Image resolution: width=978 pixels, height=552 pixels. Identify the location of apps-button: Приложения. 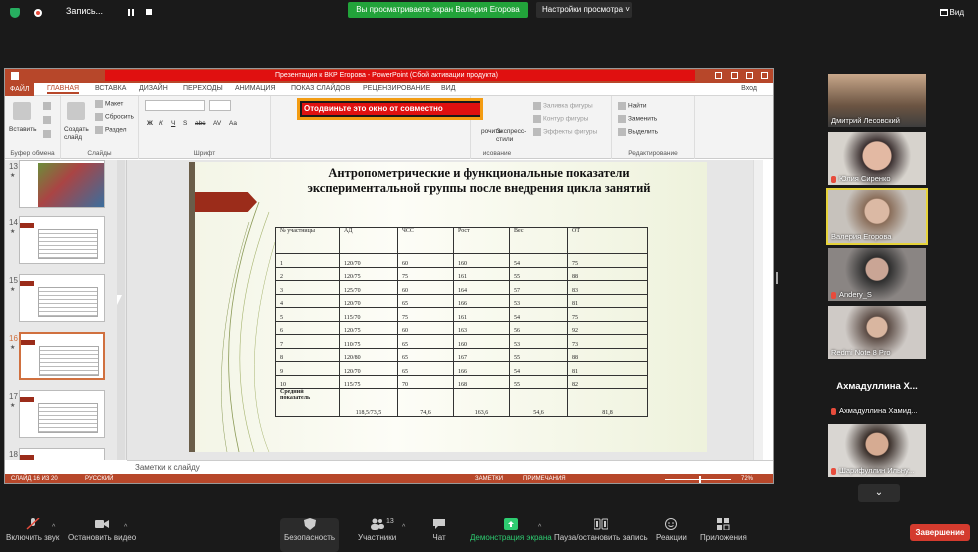
(723, 530).